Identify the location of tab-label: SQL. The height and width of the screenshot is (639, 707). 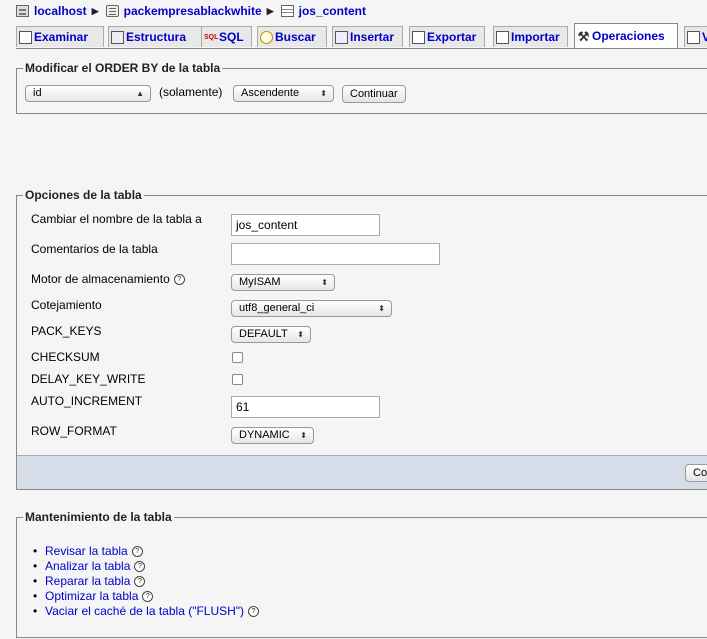
(231, 37).